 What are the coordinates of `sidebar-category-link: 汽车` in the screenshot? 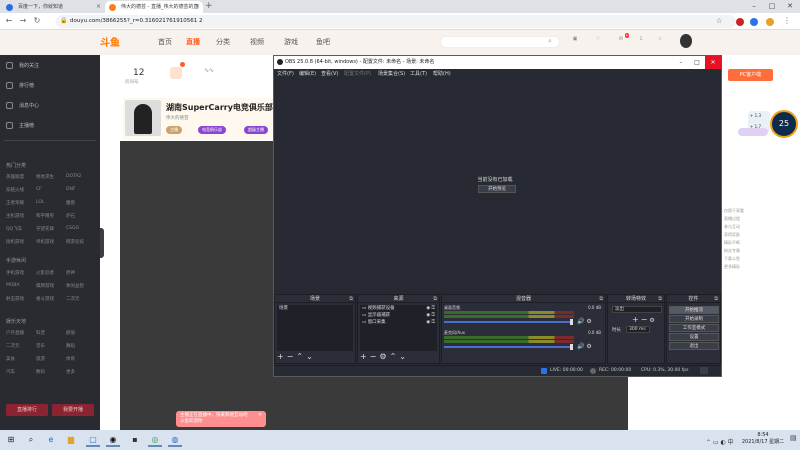 It's located at (10, 372).